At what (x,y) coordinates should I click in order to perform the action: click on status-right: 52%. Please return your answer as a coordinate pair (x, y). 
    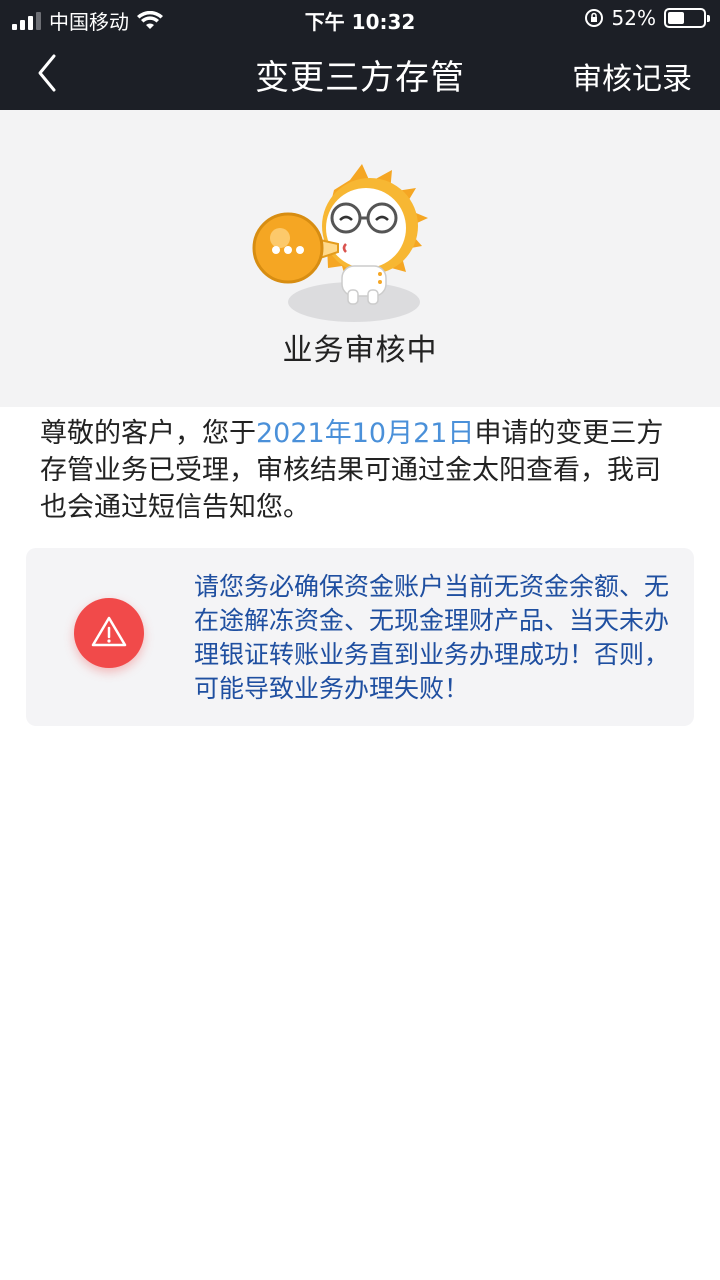
    Looking at the image, I should click on (647, 18).